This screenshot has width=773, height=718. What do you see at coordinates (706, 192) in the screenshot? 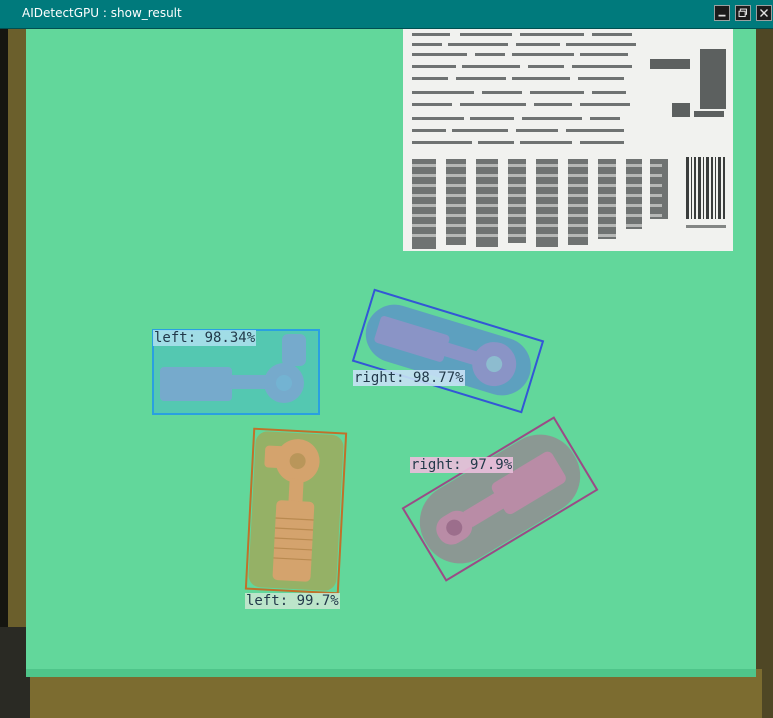
I see `barcode` at bounding box center [706, 192].